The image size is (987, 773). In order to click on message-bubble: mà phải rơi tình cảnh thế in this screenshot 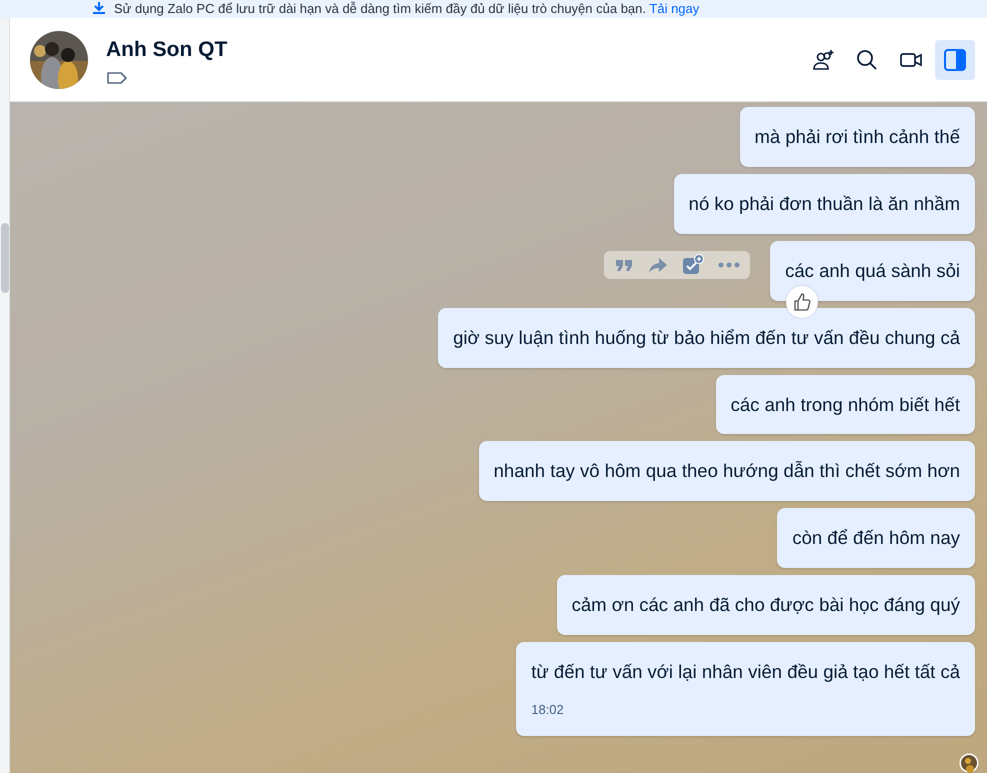, I will do `click(857, 137)`.